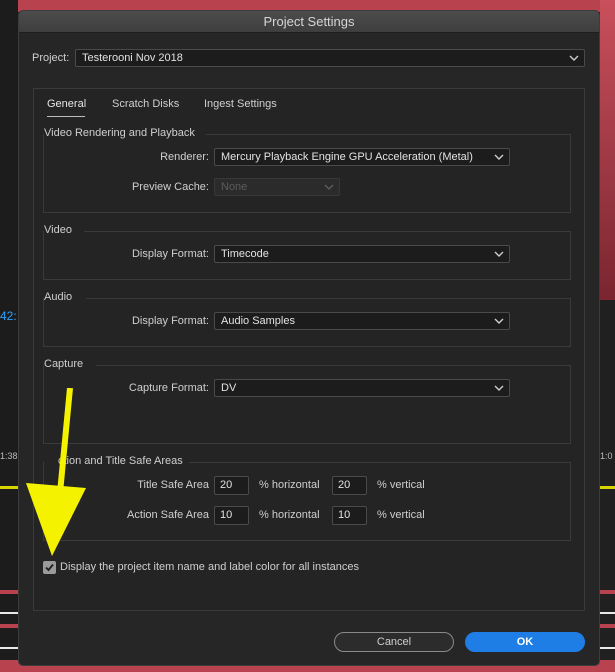  Describe the element at coordinates (229, 388) in the screenshot. I see `capture-format-value: DV` at that location.